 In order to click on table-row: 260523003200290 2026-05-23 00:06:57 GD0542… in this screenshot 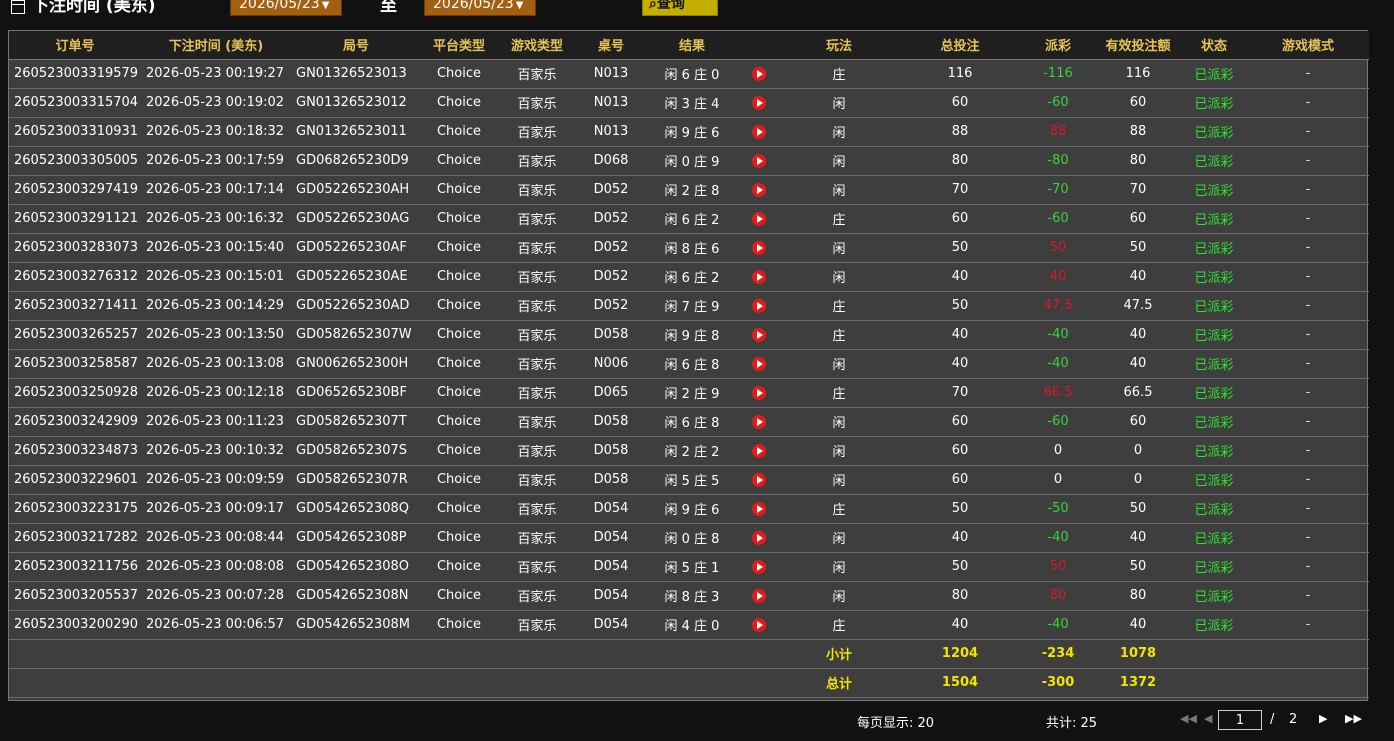, I will do `click(689, 625)`.